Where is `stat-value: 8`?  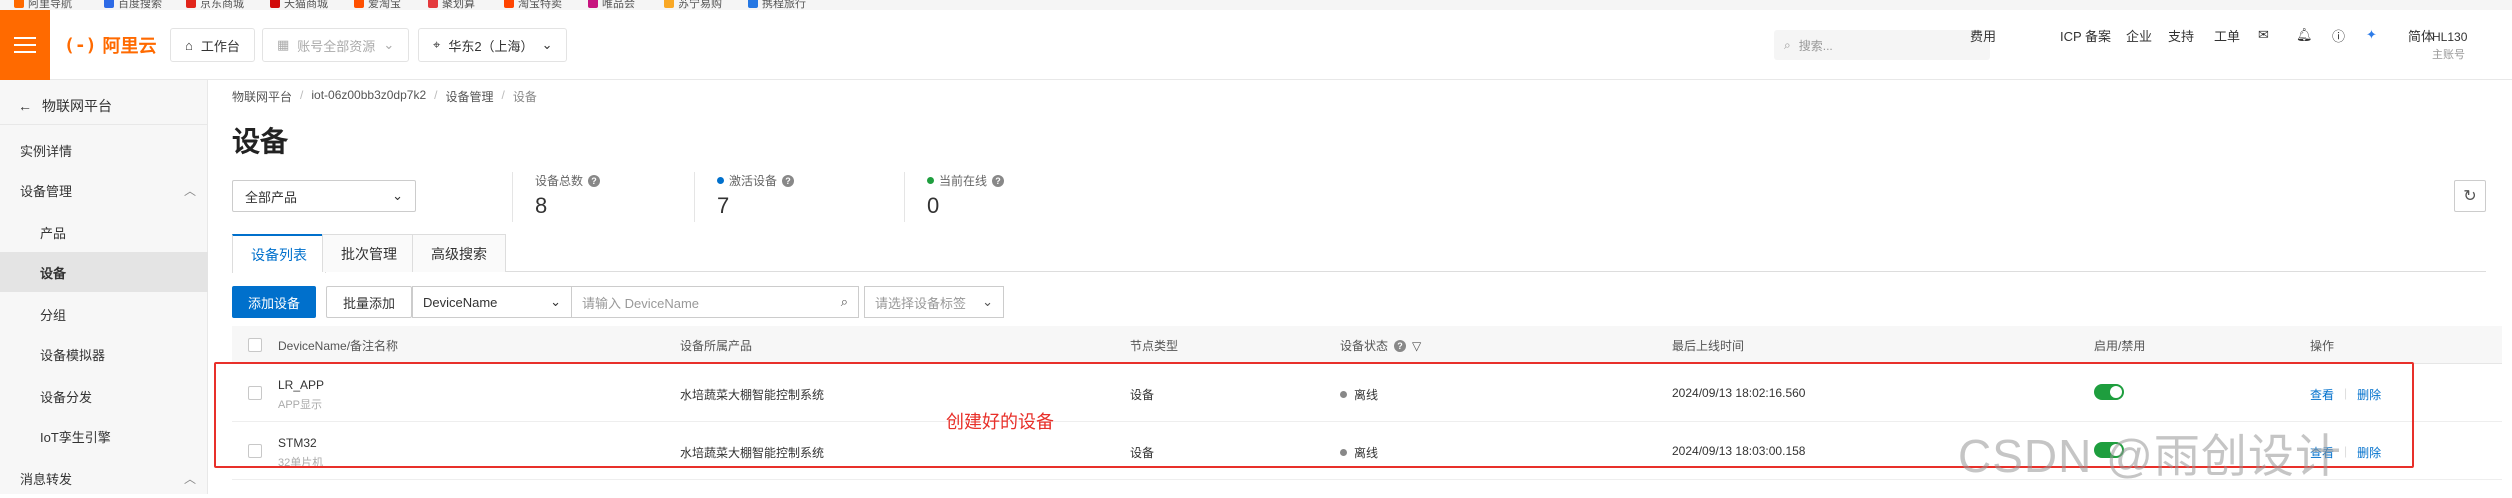
stat-value: 8 is located at coordinates (541, 205).